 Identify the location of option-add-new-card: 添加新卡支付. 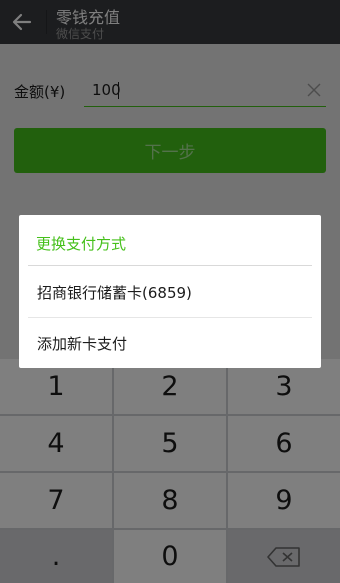
(170, 342).